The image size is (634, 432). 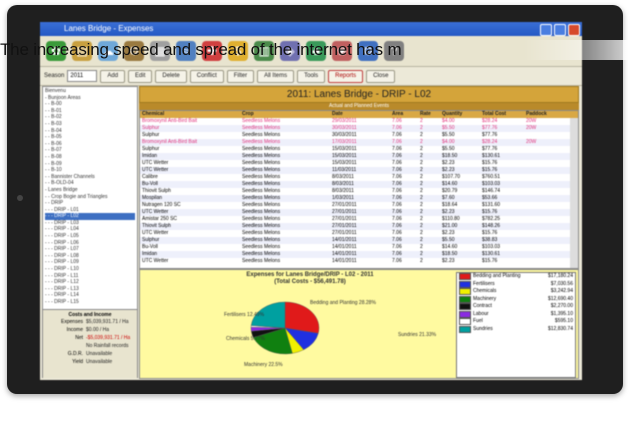 I want to click on tree-item: - - DRIP, so click(x=90, y=203).